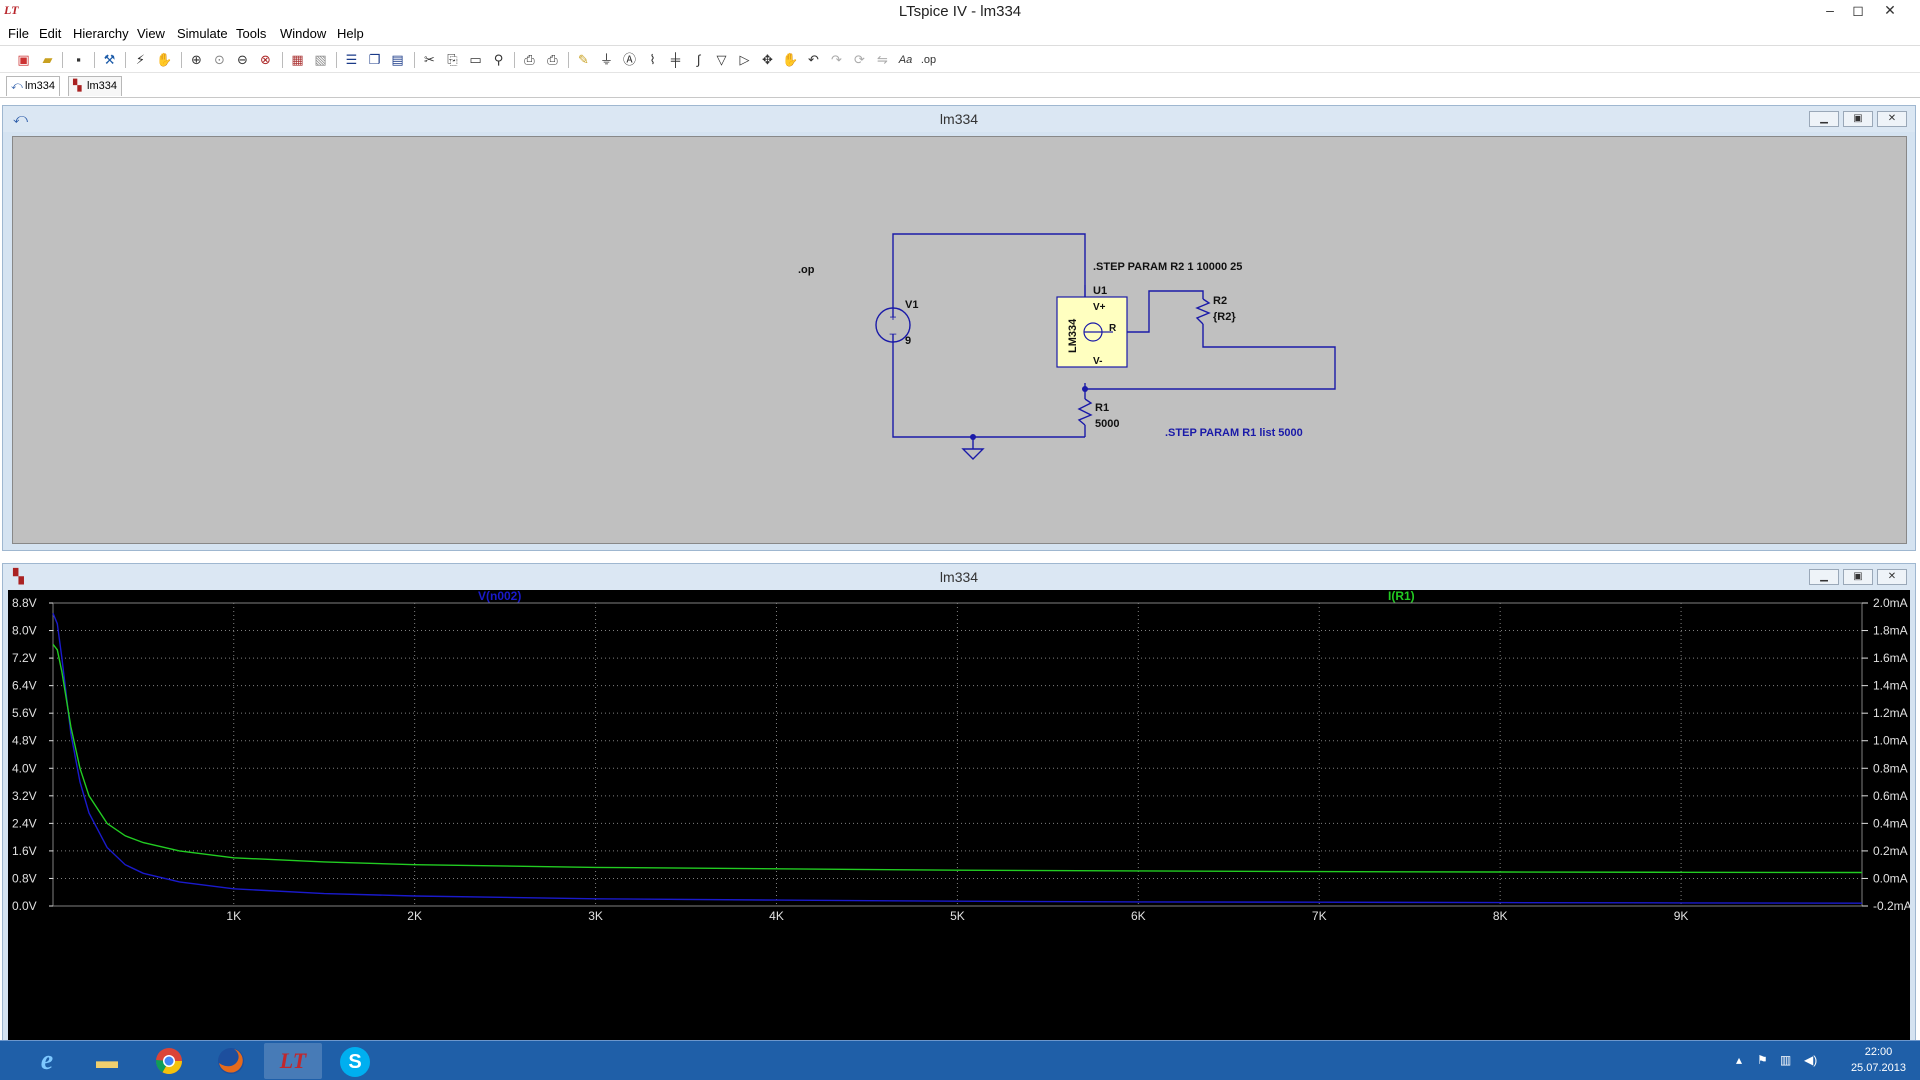 This screenshot has height=1080, width=1920. I want to click on component-icon: ▷, so click(744, 60).